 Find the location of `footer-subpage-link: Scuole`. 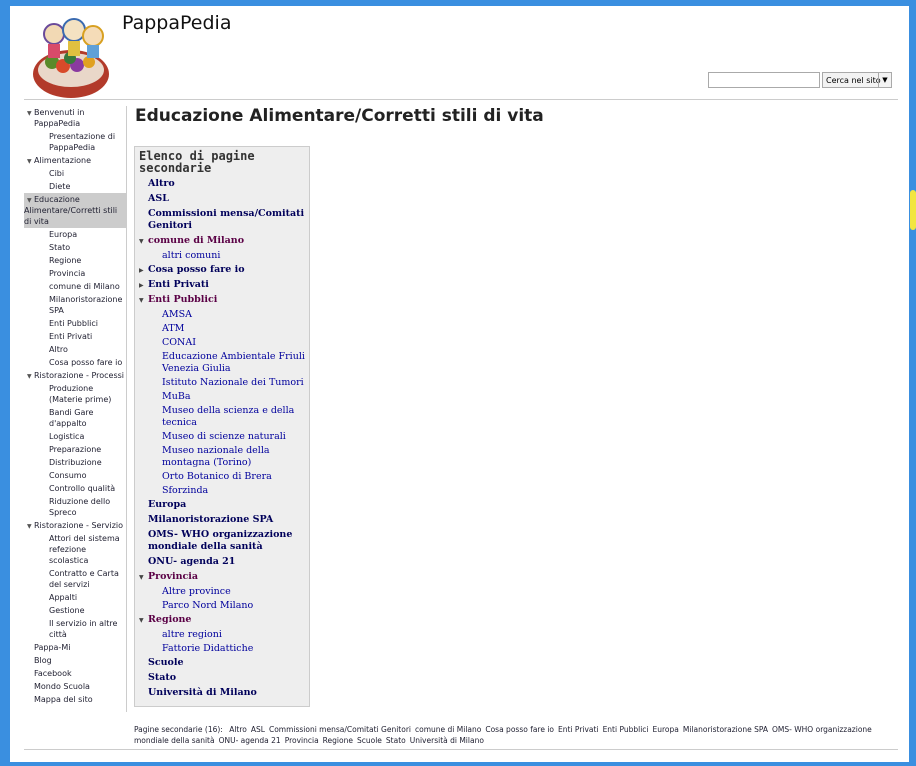

footer-subpage-link: Scuole is located at coordinates (369, 740).